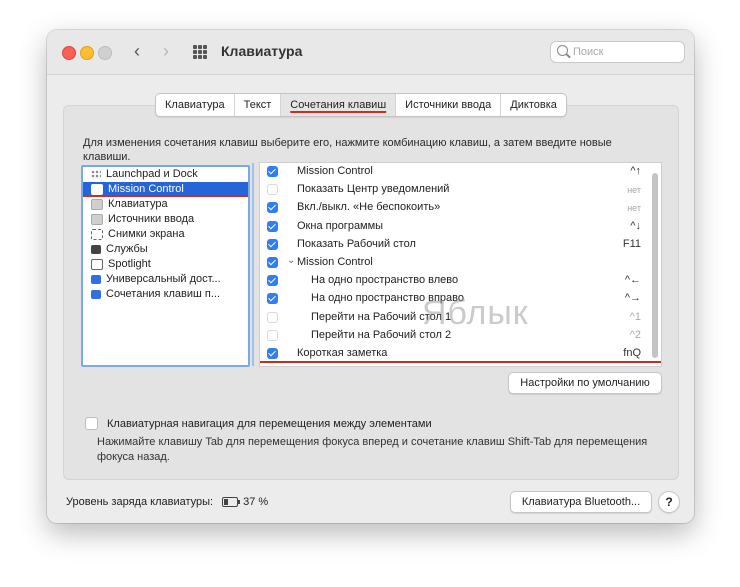  Describe the element at coordinates (460, 245) in the screenshot. I see `shortcut-row: Показать Рабочий стол F11` at that location.